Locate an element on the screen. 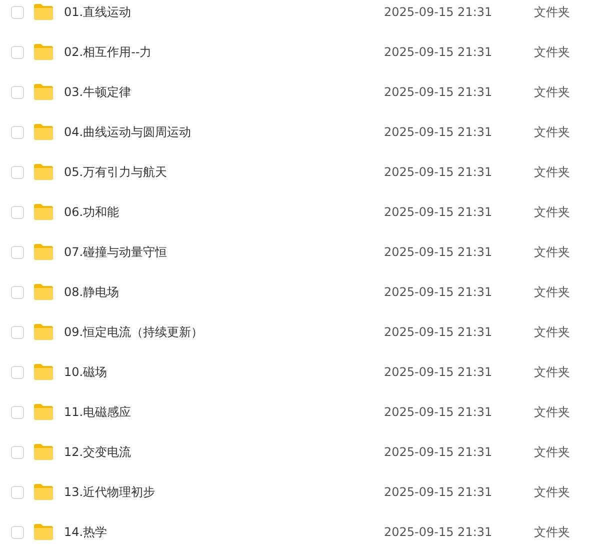 The height and width of the screenshot is (546, 593). file-name: 11.电磁感应 is located at coordinates (224, 412).